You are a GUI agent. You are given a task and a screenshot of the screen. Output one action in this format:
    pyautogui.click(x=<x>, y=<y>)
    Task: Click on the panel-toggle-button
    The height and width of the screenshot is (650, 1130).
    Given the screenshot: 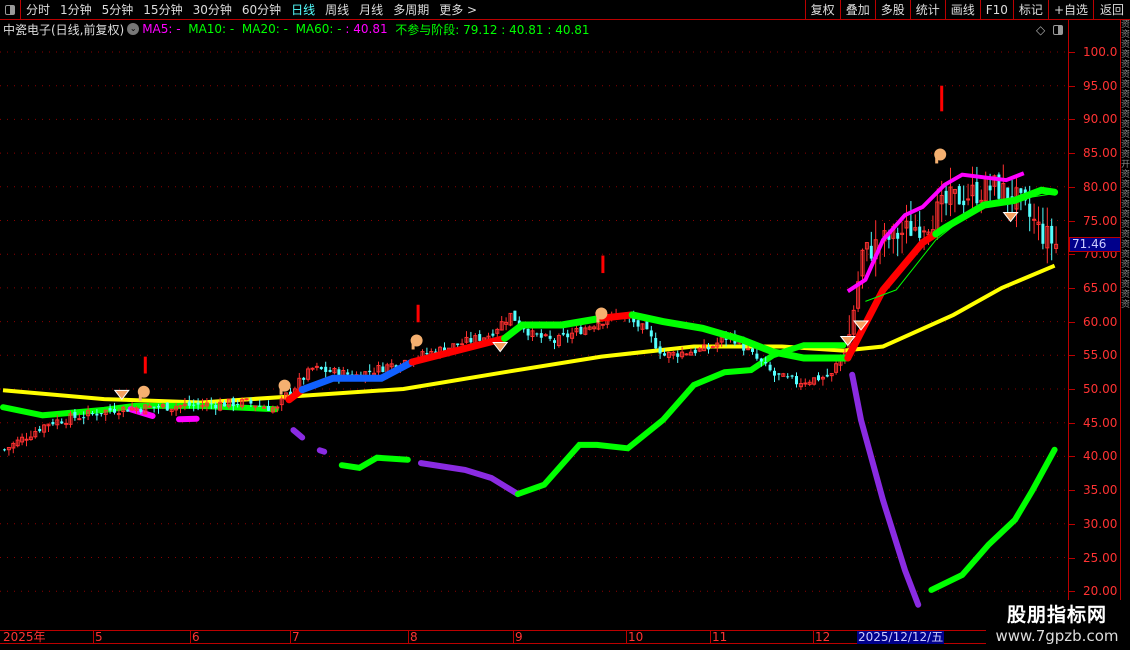 What is the action you would take?
    pyautogui.click(x=10, y=10)
    